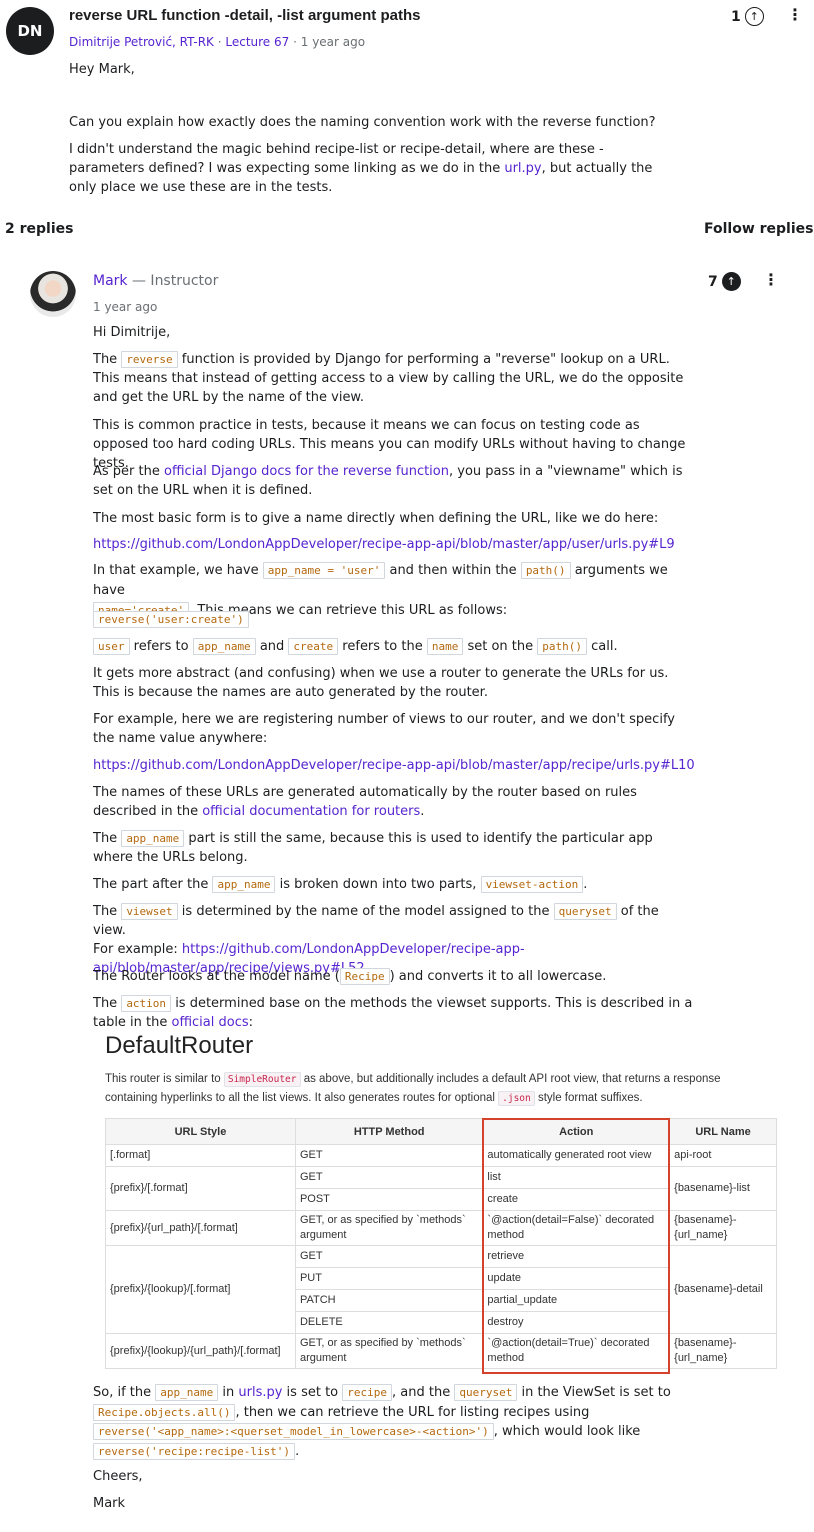 This screenshot has height=1532, width=814. I want to click on table-cell: {prefix}/{url_path}/[.format], so click(200, 1228).